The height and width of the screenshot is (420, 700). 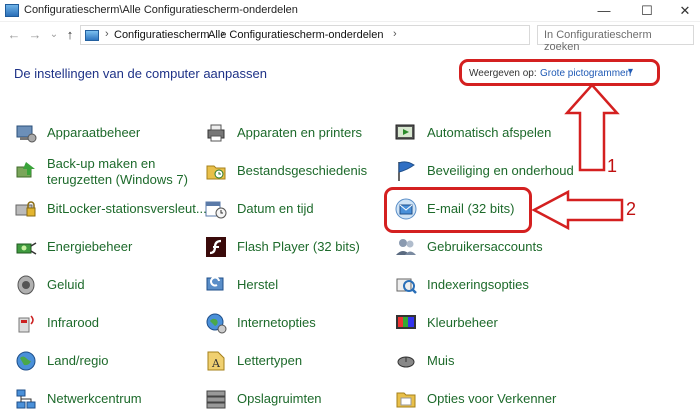 I want to click on item-internet-options: Internetopties, so click(x=294, y=323).